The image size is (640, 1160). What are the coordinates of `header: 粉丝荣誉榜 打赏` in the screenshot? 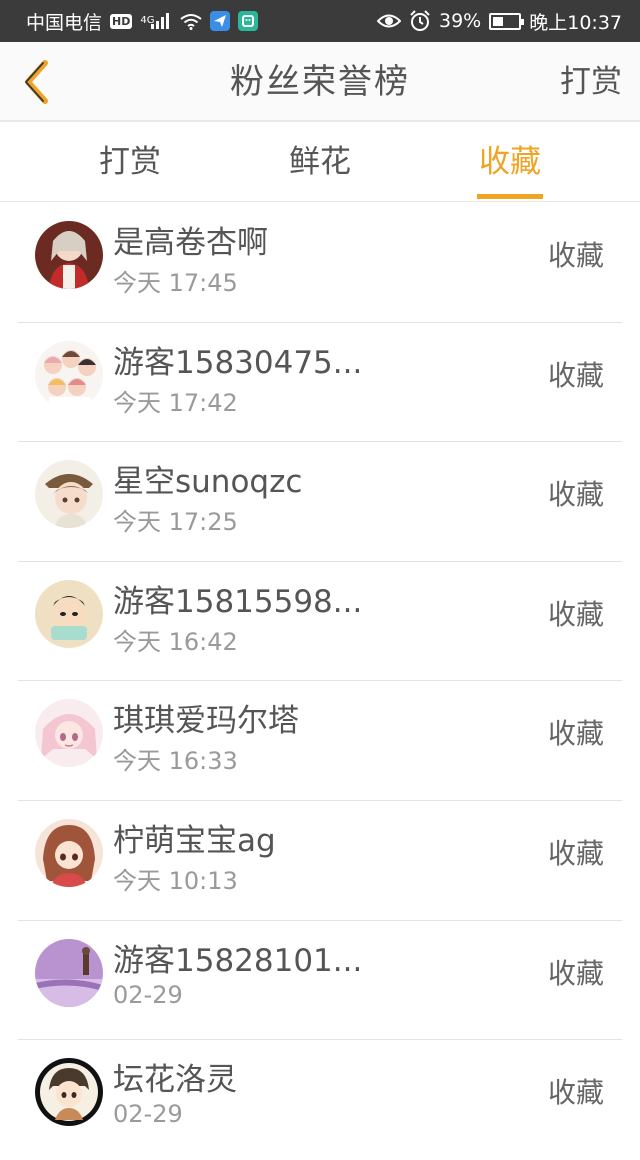 It's located at (320, 82).